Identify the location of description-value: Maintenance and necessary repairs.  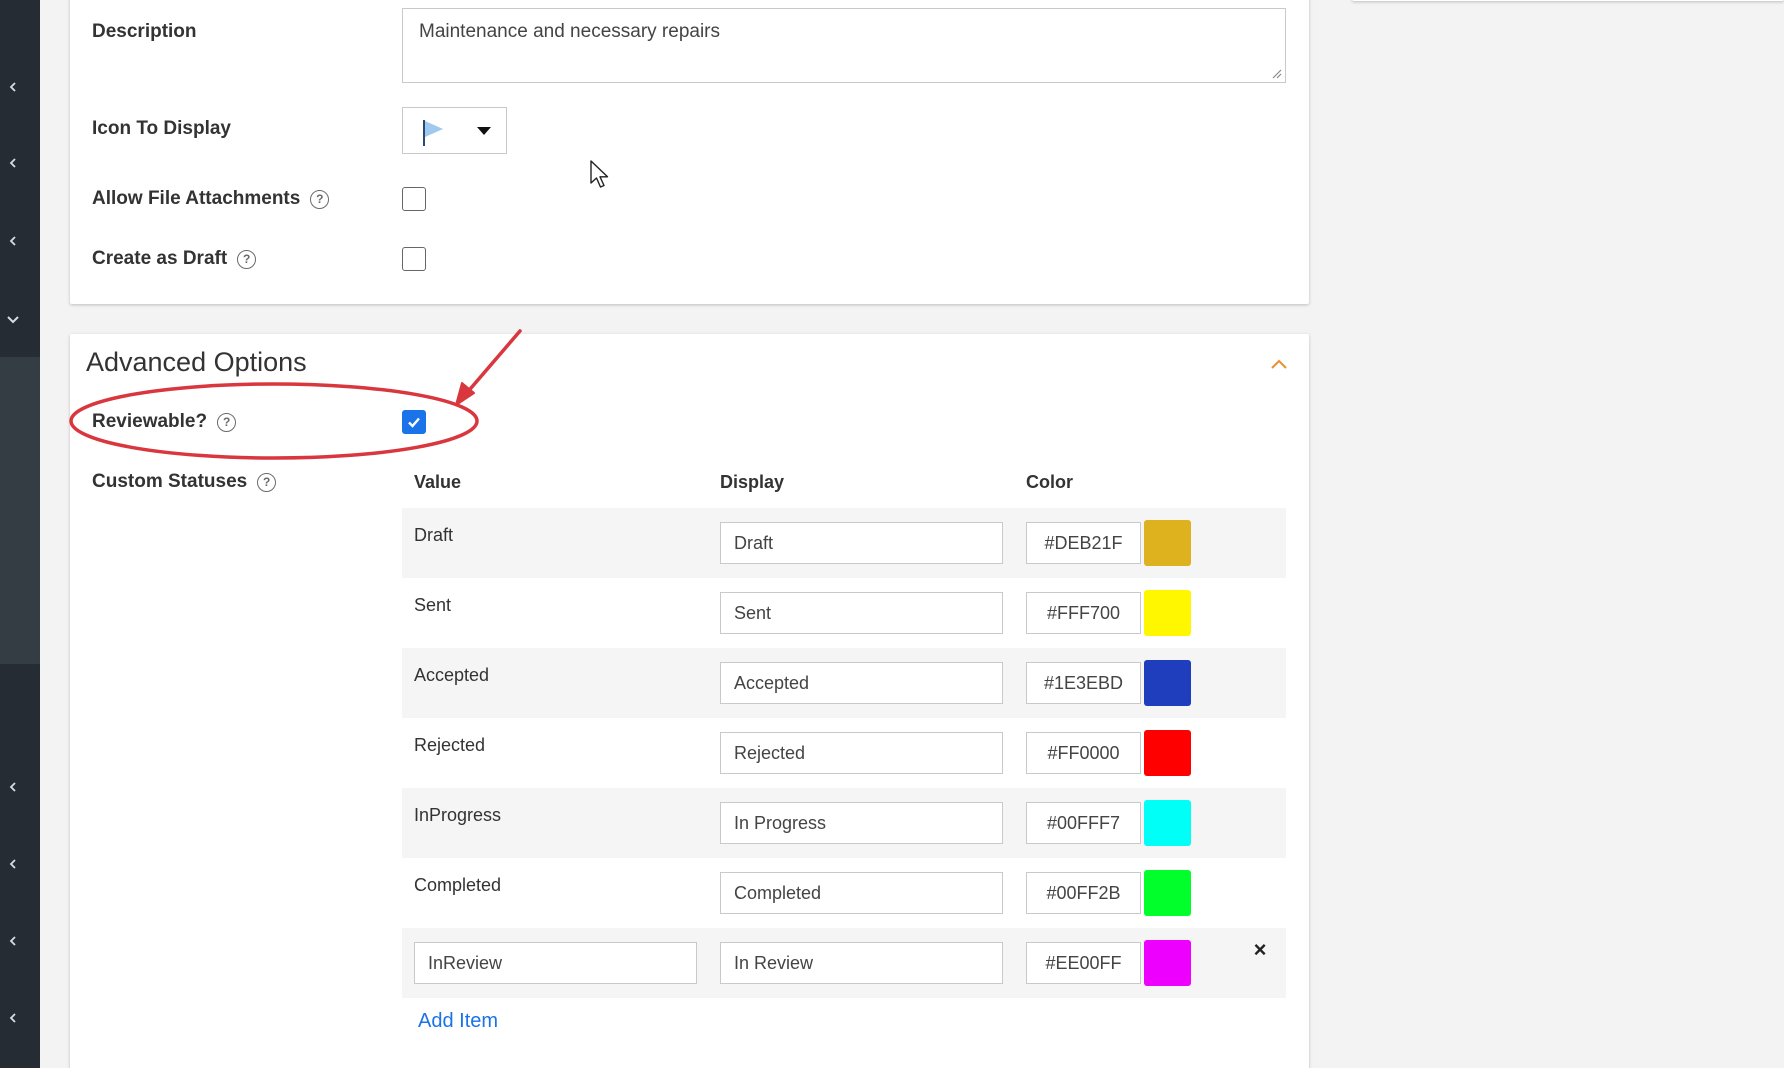
(570, 31).